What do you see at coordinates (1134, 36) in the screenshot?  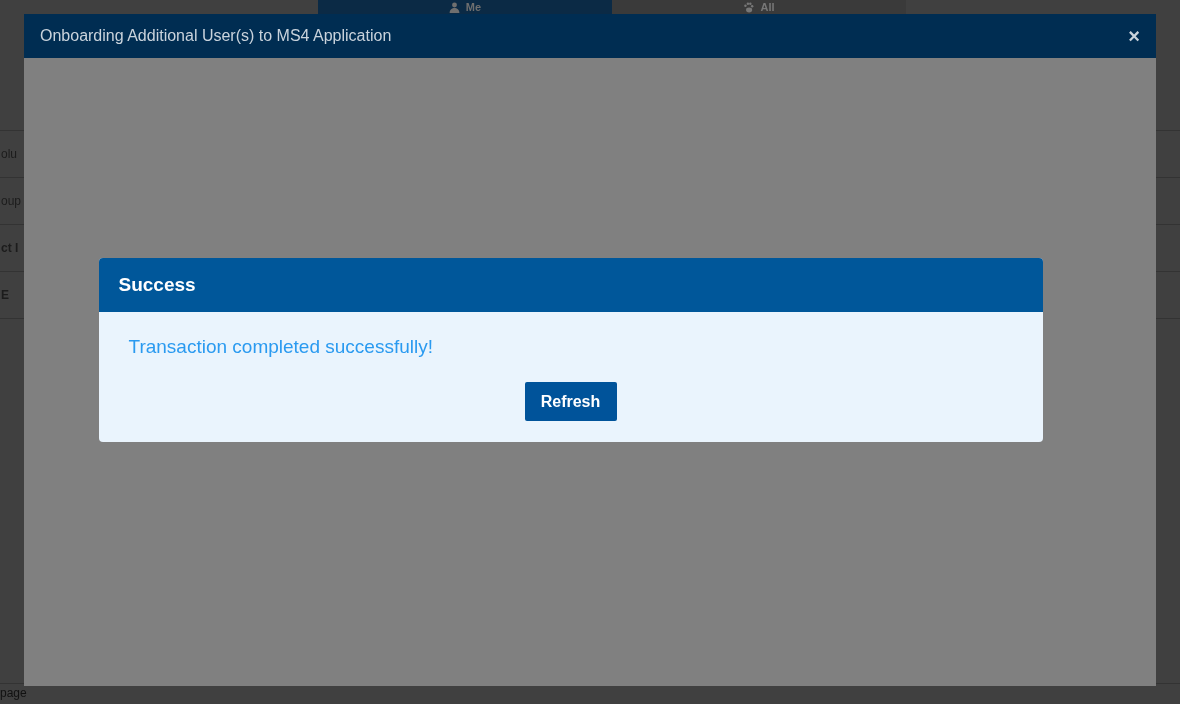 I see `close-button: ×` at bounding box center [1134, 36].